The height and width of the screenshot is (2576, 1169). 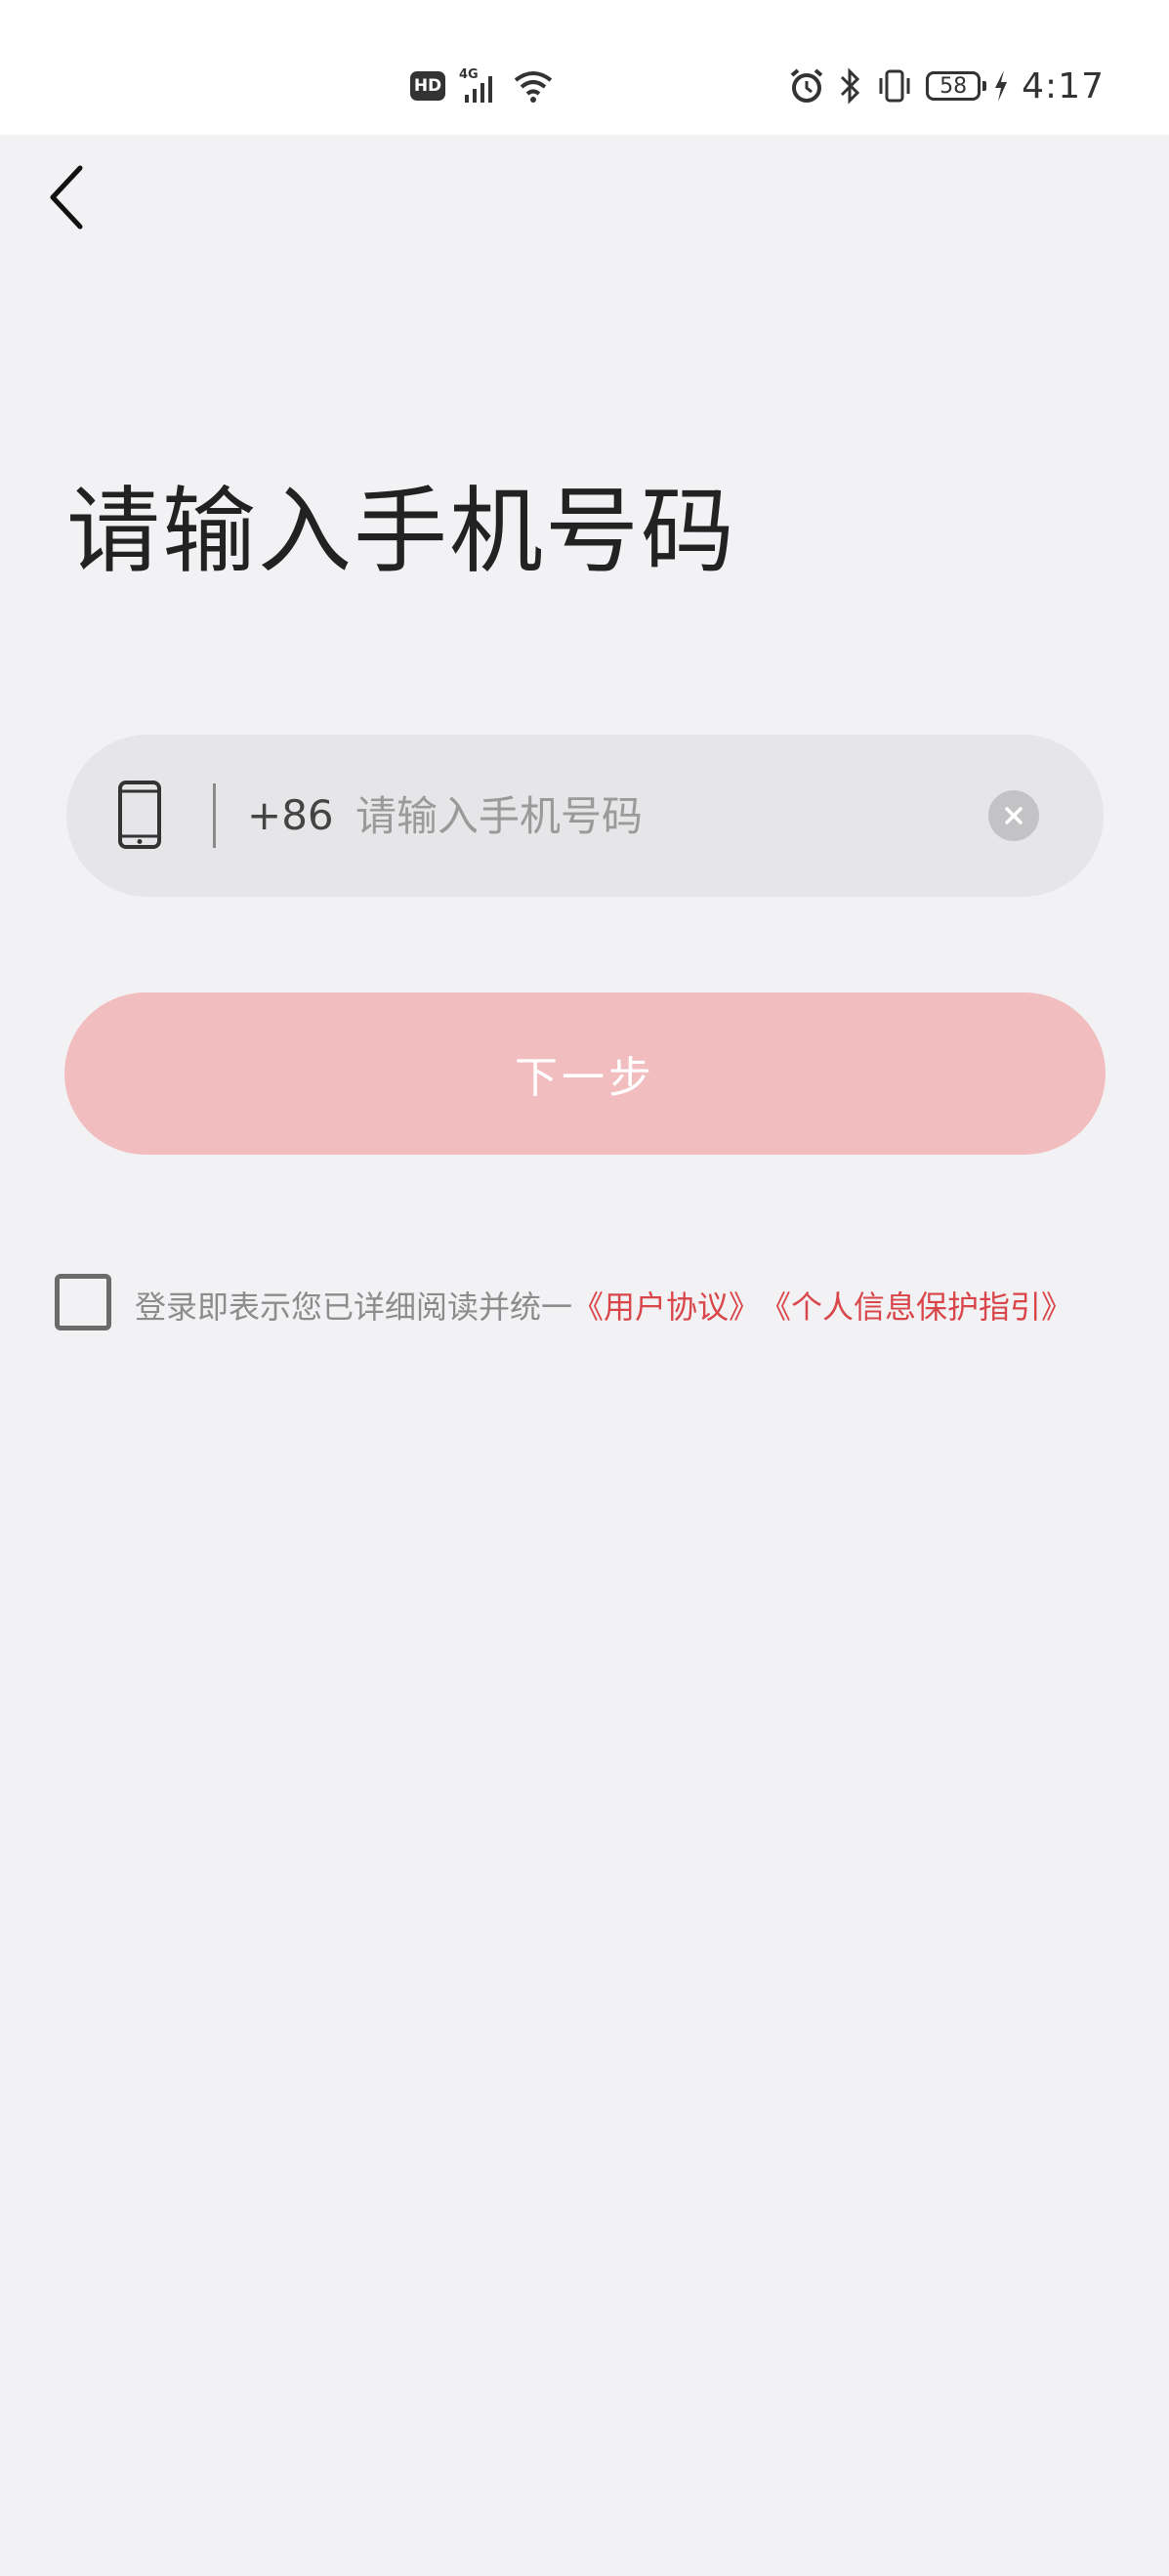 I want to click on battery-icon: 58, so click(x=956, y=86).